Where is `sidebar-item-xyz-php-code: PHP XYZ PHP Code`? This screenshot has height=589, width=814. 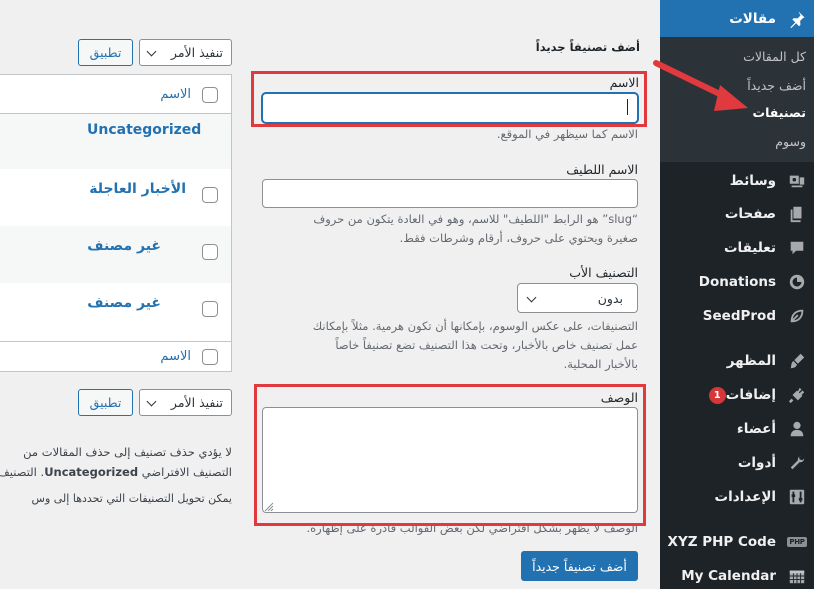
sidebar-item-xyz-php-code: PHP XYZ PHP Code is located at coordinates (737, 542).